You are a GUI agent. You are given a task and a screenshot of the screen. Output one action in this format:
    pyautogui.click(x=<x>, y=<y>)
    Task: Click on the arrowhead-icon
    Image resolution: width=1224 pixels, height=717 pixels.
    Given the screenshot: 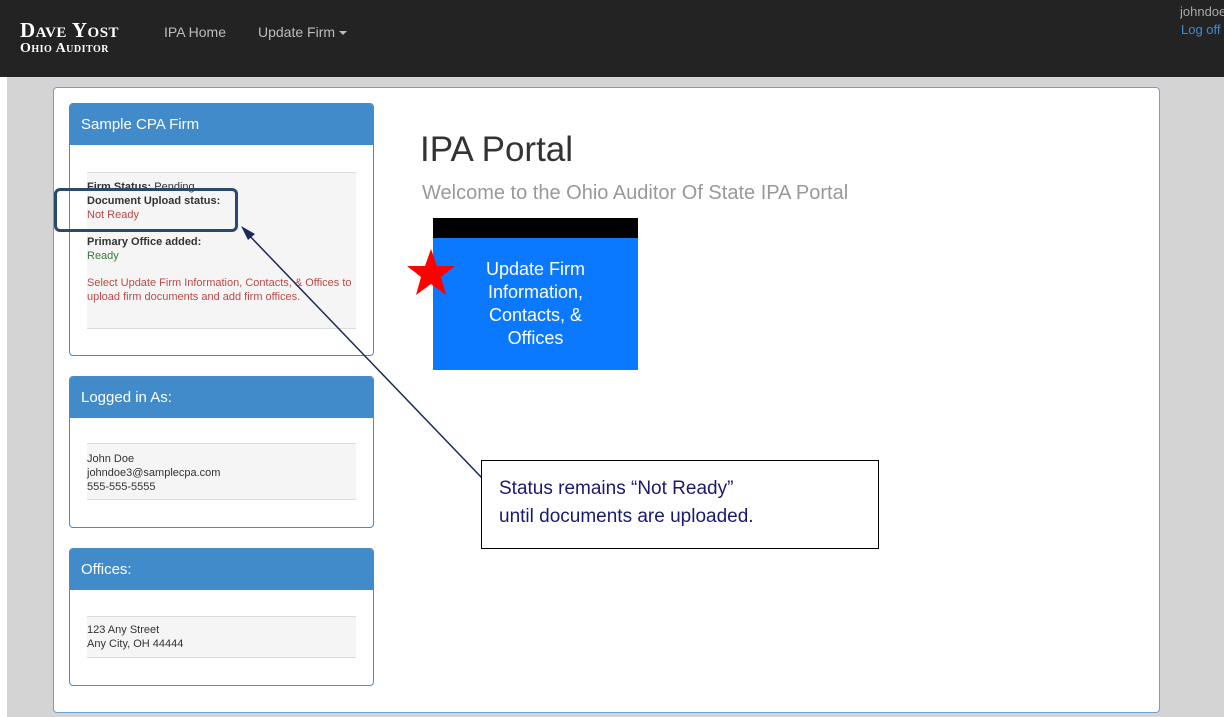 What is the action you would take?
    pyautogui.click(x=248, y=233)
    